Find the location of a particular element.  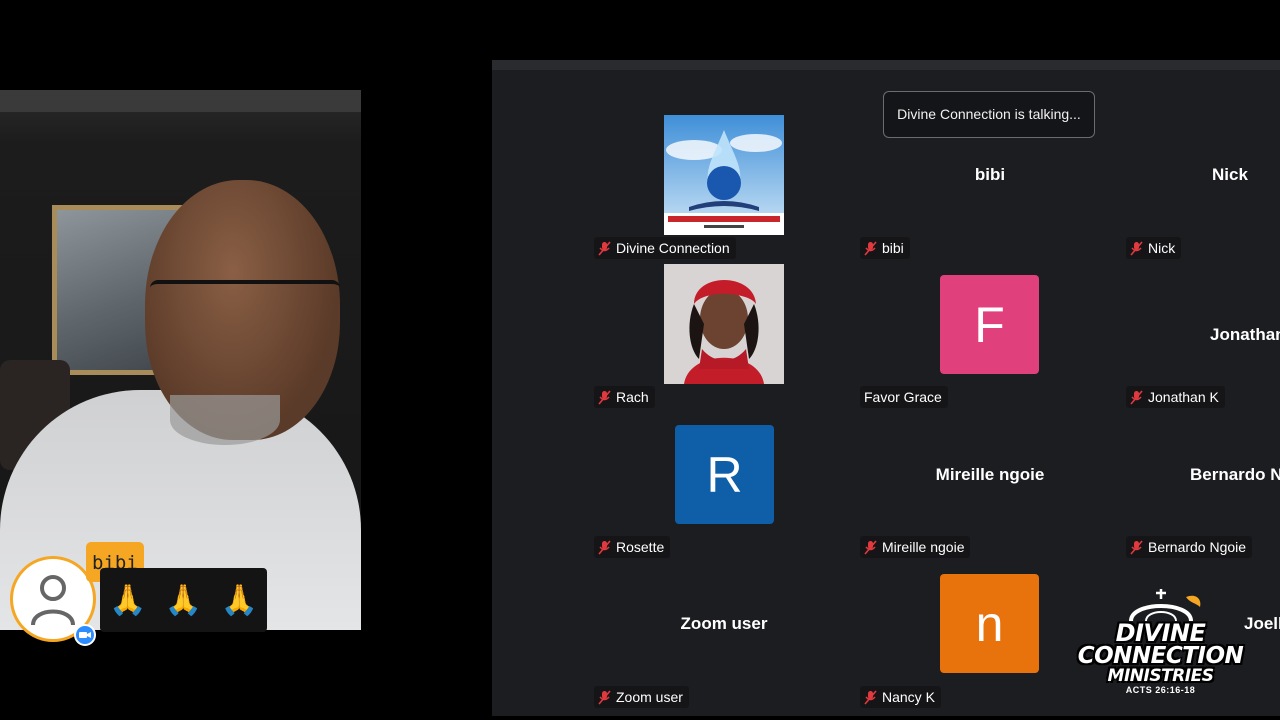

participant-tile-zoom-user: Zoom user is located at coordinates (724, 624).